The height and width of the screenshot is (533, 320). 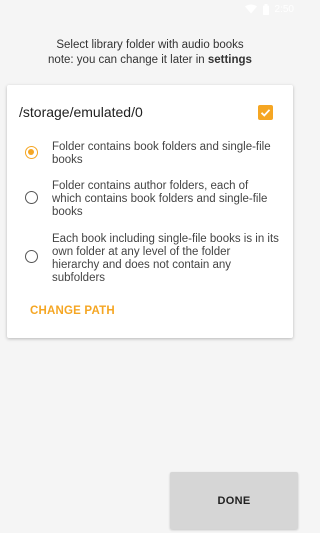 What do you see at coordinates (150, 9) in the screenshot?
I see `status-bar: 2:50` at bounding box center [150, 9].